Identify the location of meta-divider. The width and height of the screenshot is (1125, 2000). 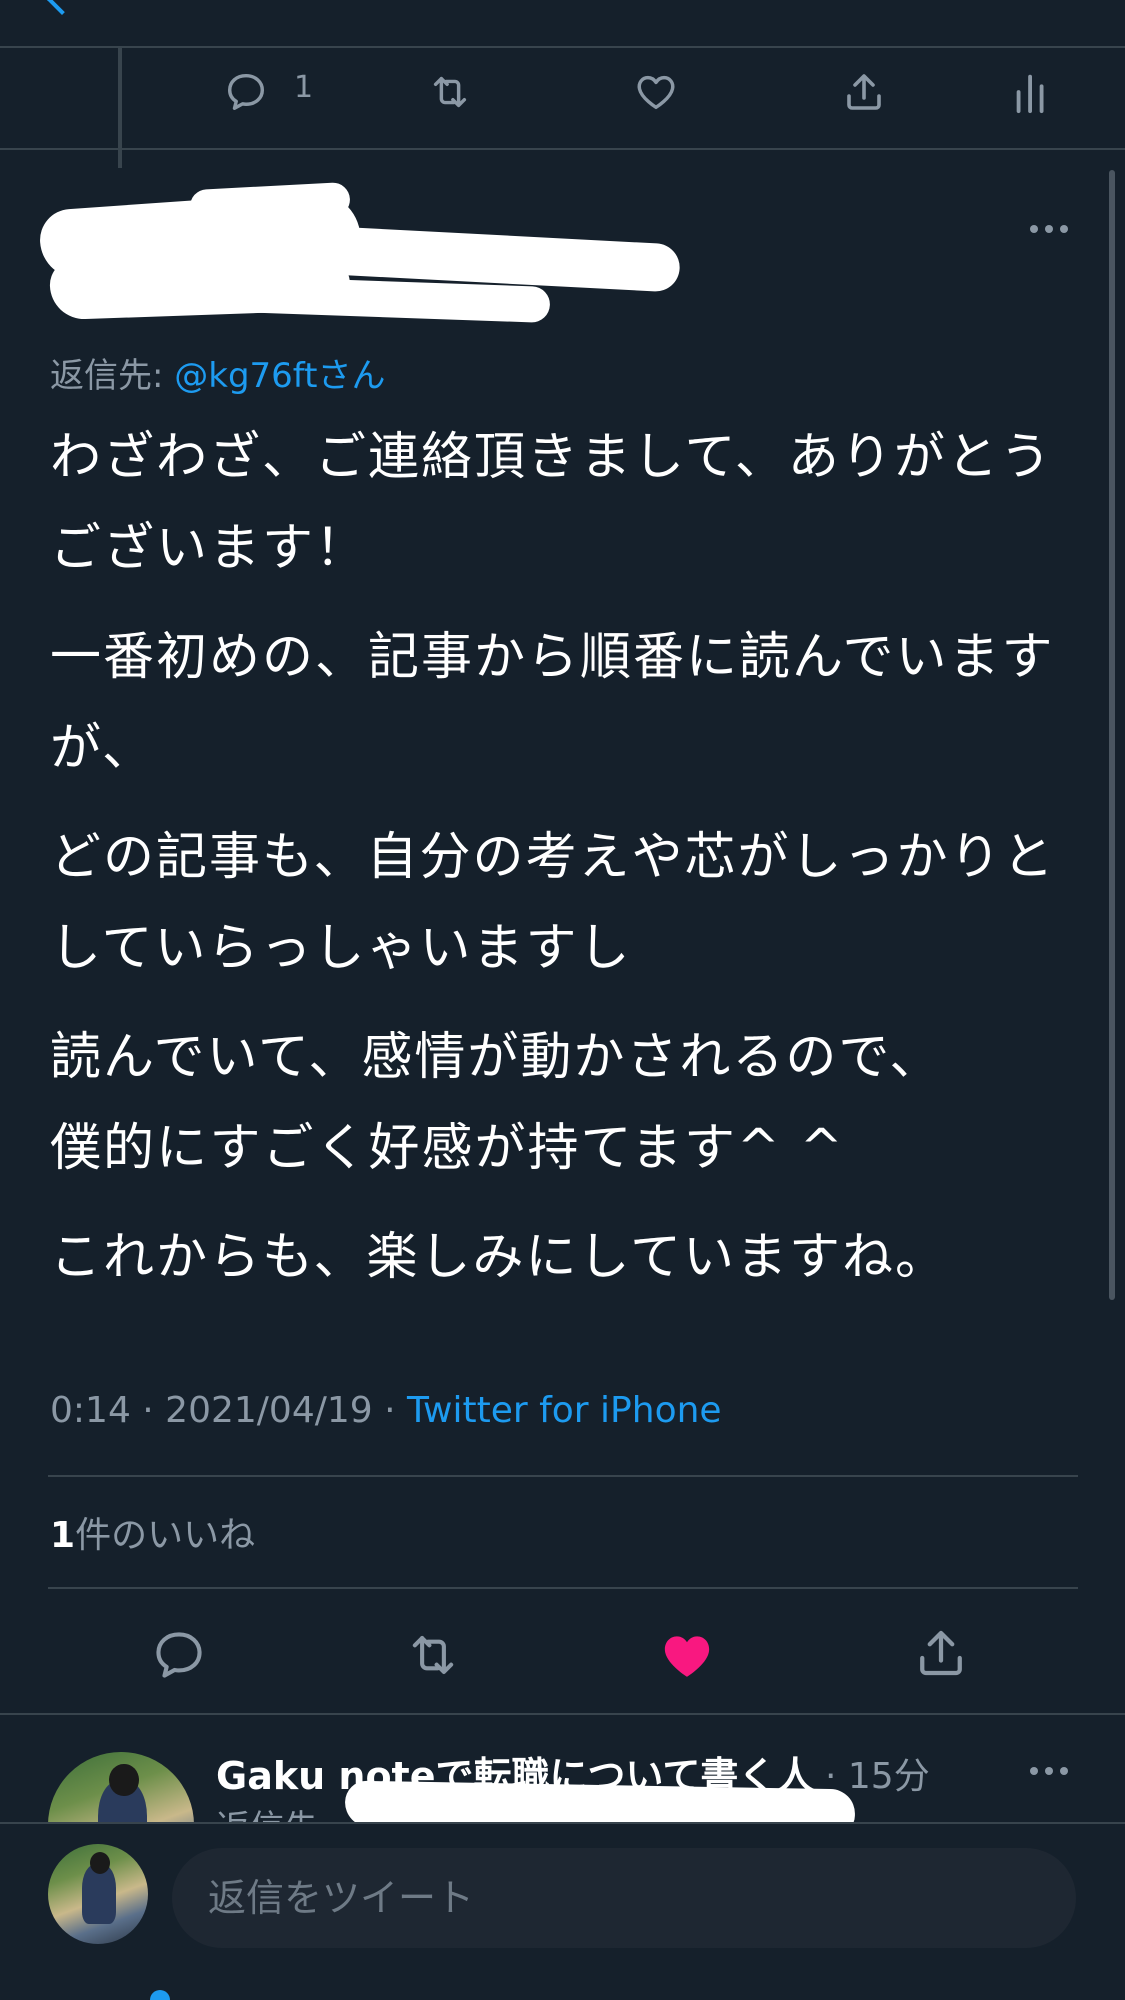
(563, 1476).